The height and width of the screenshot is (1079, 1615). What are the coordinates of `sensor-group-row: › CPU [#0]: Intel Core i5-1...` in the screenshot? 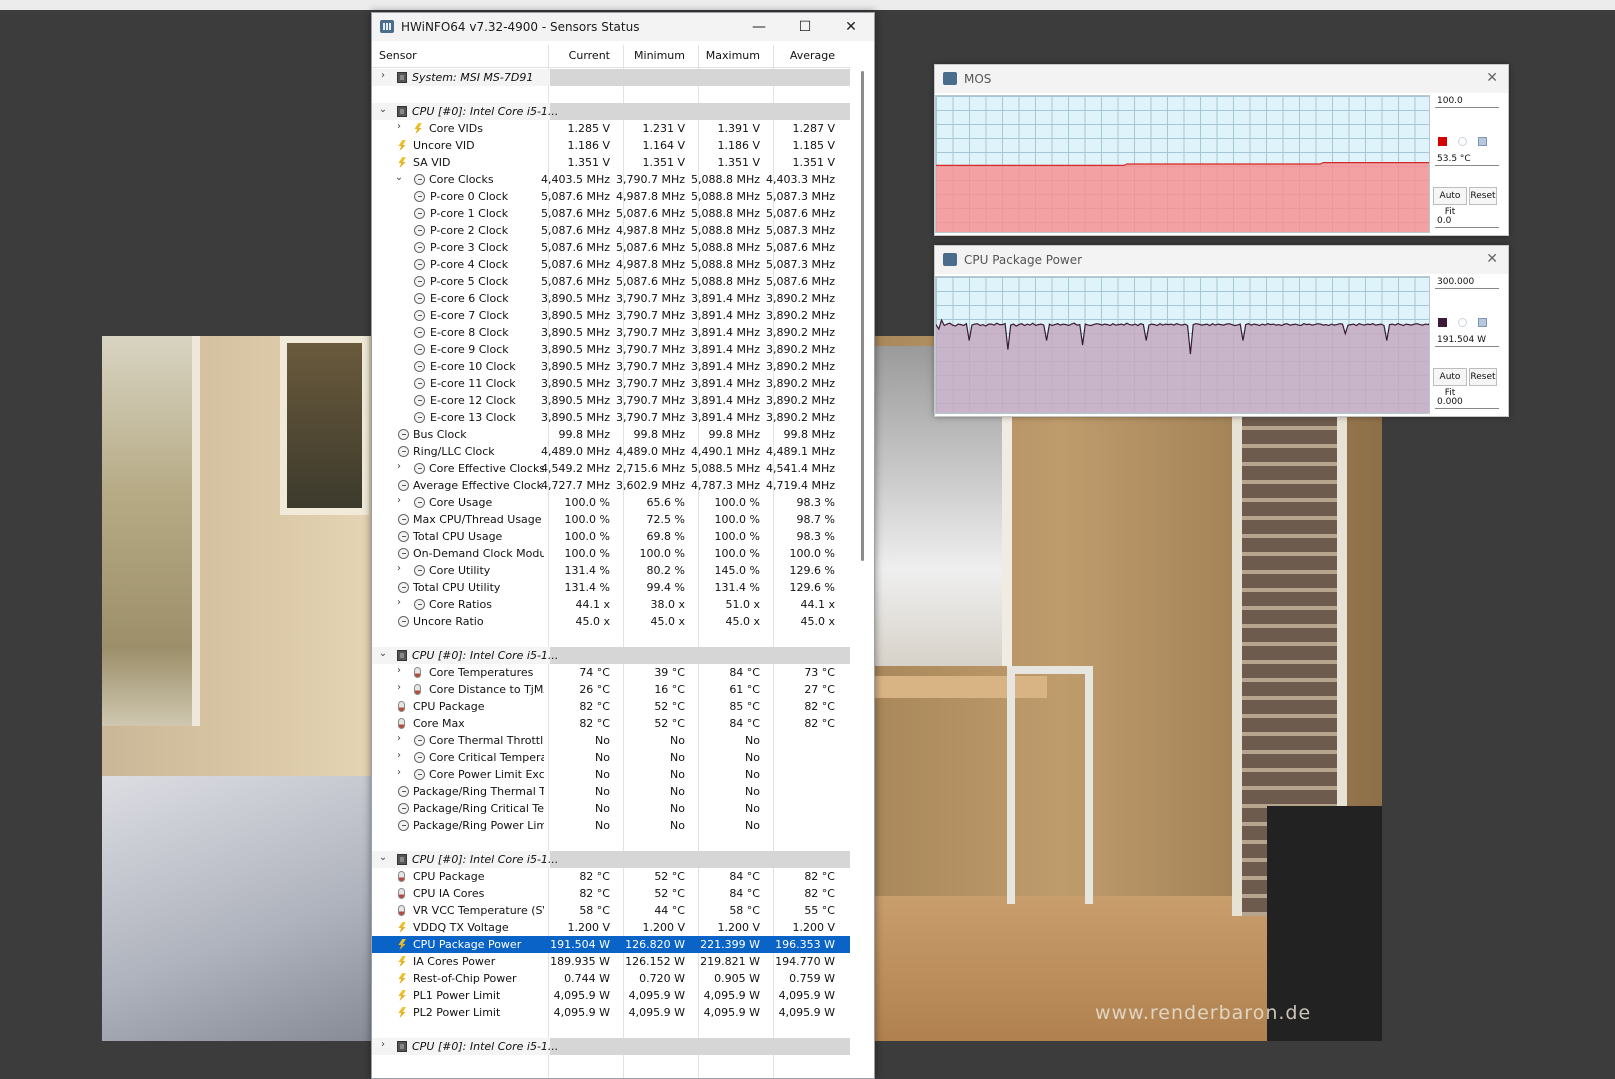 It's located at (611, 1046).